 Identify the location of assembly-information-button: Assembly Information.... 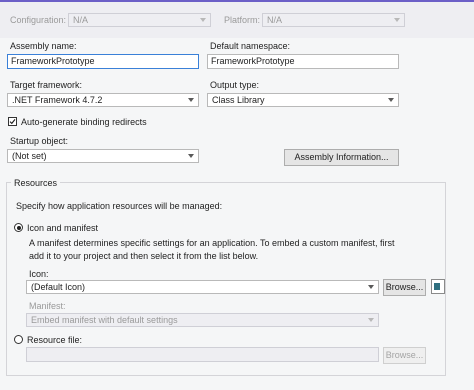
(341, 157).